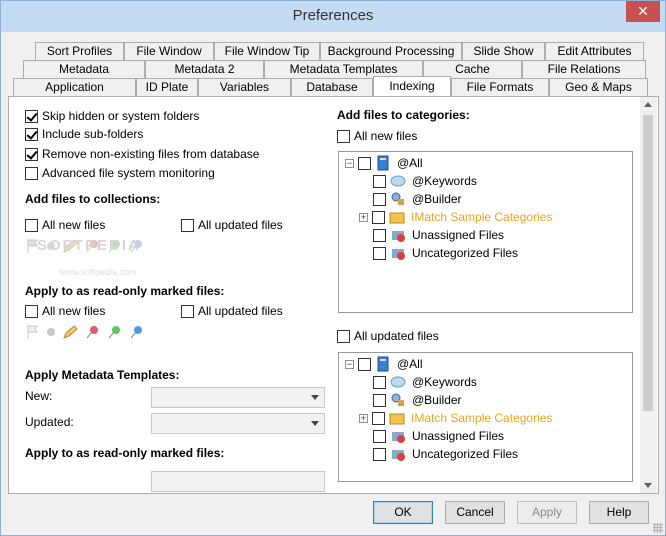 The image size is (666, 536). I want to click on tab-slide-show: Slide Show, so click(503, 51).